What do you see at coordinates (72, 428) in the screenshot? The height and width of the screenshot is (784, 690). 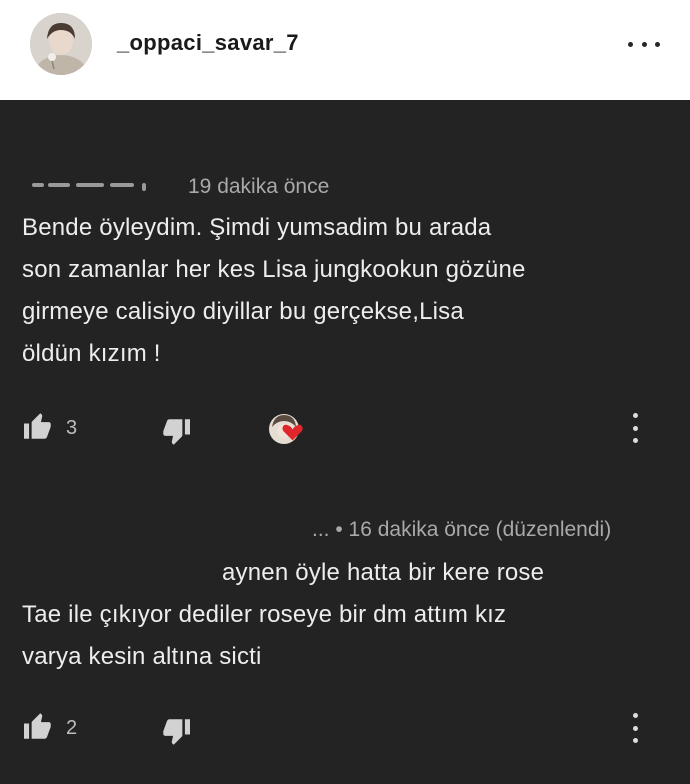 I see `like-count: 3` at bounding box center [72, 428].